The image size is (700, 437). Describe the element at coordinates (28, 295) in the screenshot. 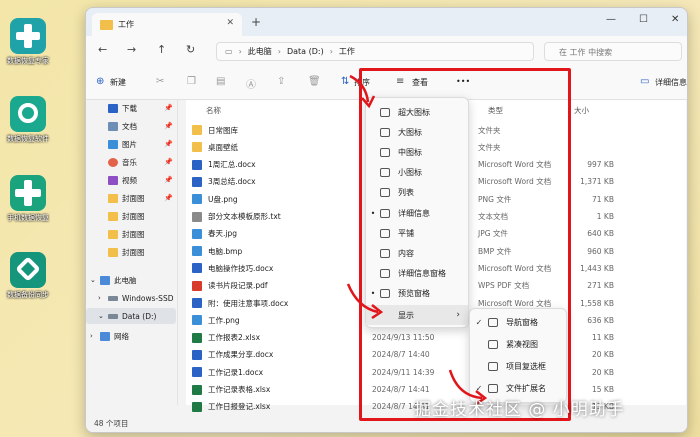

I see `desktop-icon-label: 数据备份同步` at that location.